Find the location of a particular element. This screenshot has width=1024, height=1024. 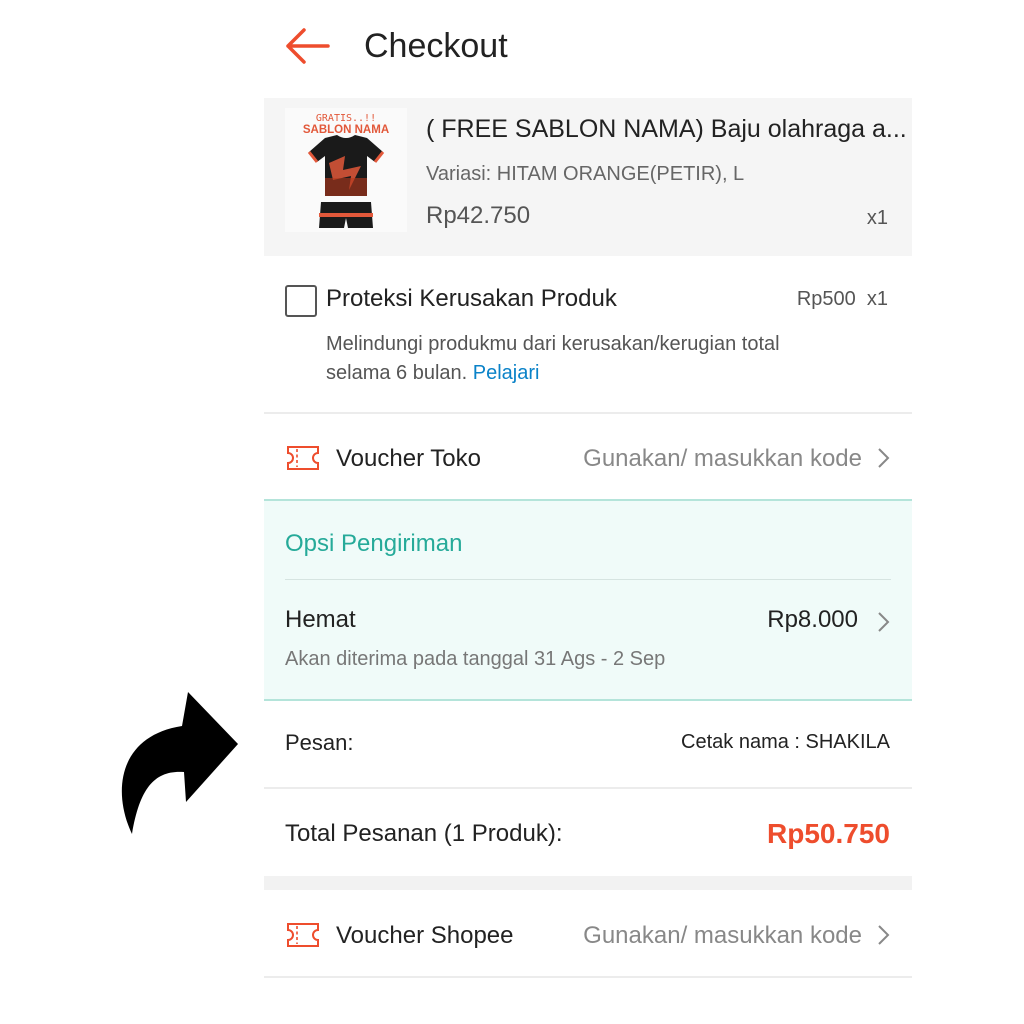

product-price: Rp42.750 is located at coordinates (478, 215).